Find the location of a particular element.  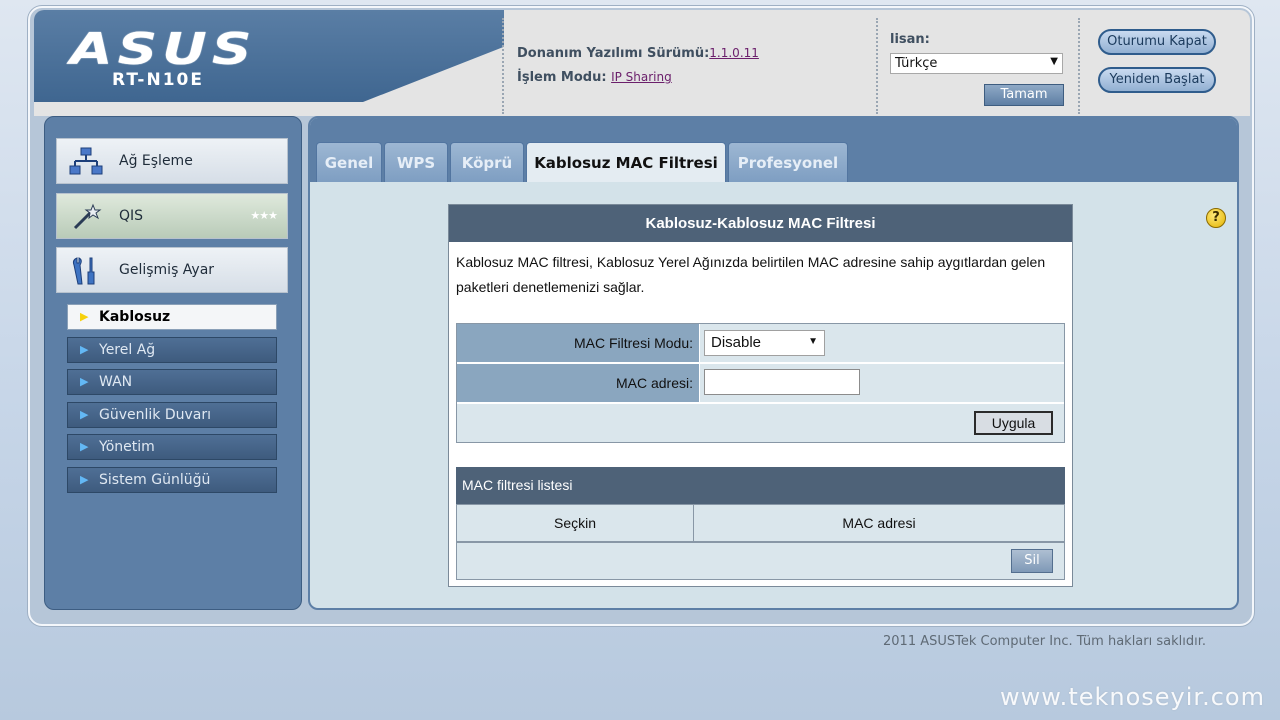

language-ok-button: Tamam is located at coordinates (1024, 95).